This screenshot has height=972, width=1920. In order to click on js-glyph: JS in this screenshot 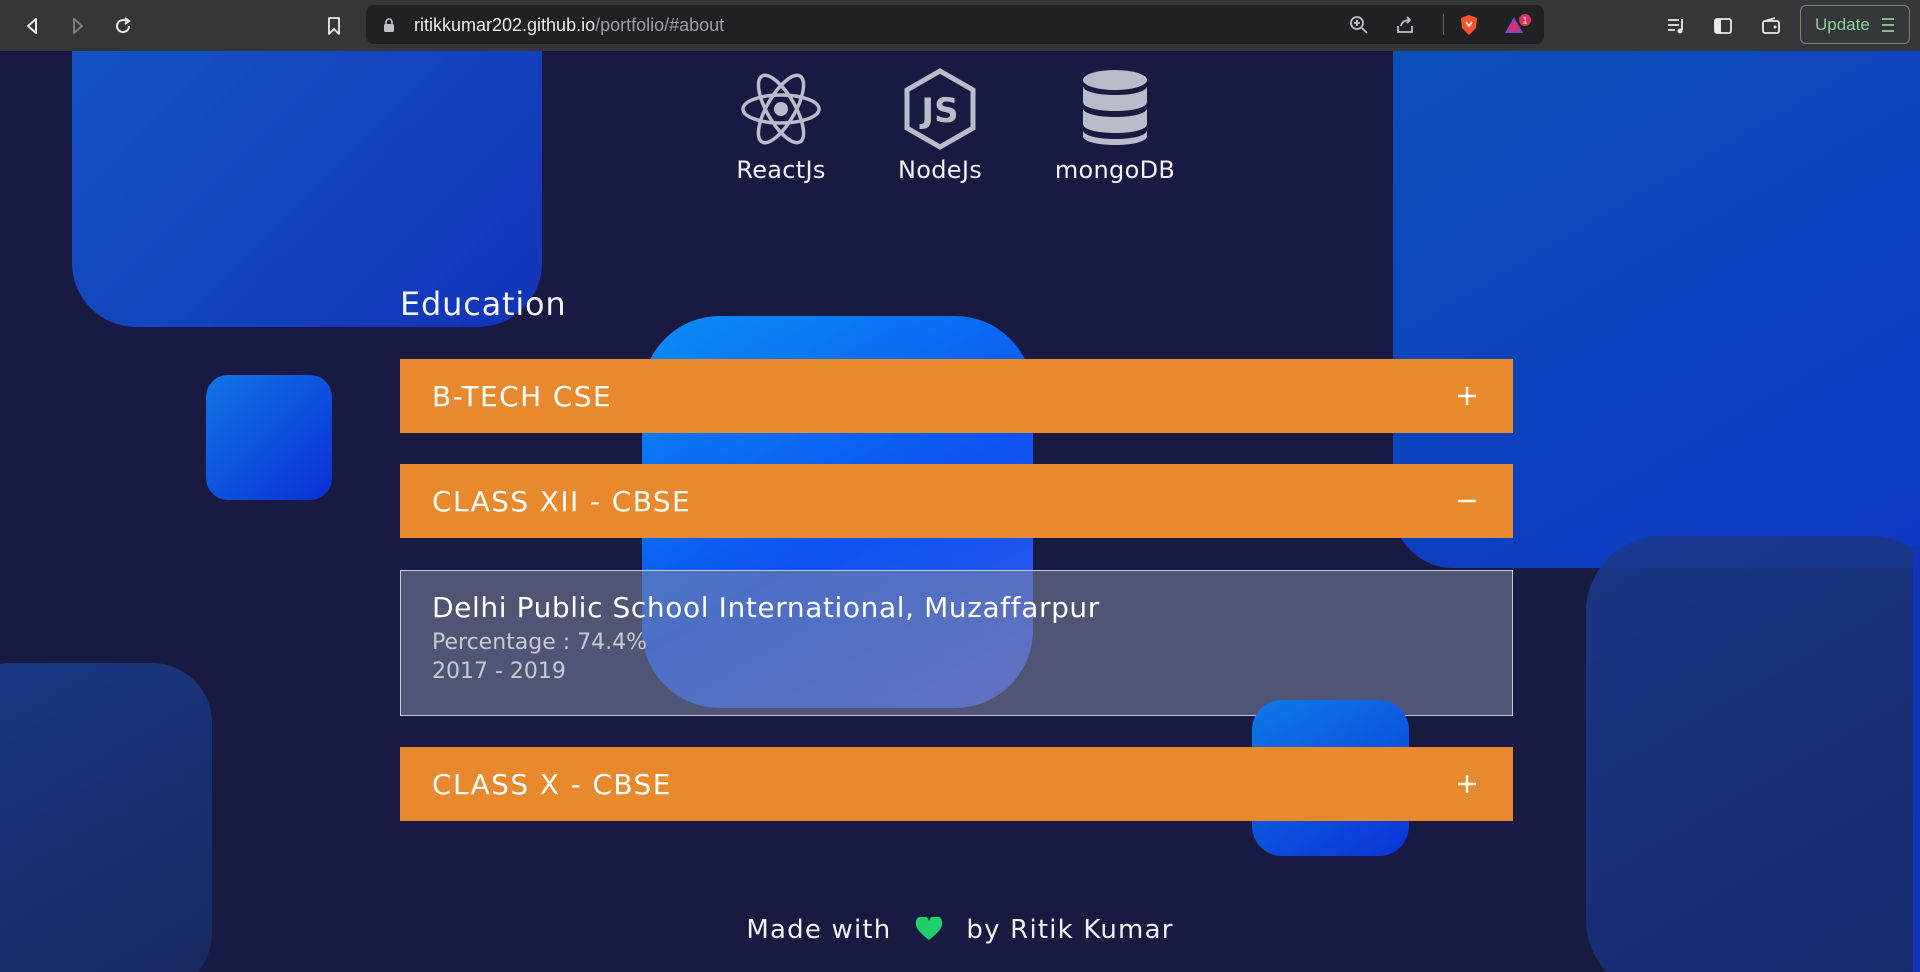, I will do `click(938, 111)`.